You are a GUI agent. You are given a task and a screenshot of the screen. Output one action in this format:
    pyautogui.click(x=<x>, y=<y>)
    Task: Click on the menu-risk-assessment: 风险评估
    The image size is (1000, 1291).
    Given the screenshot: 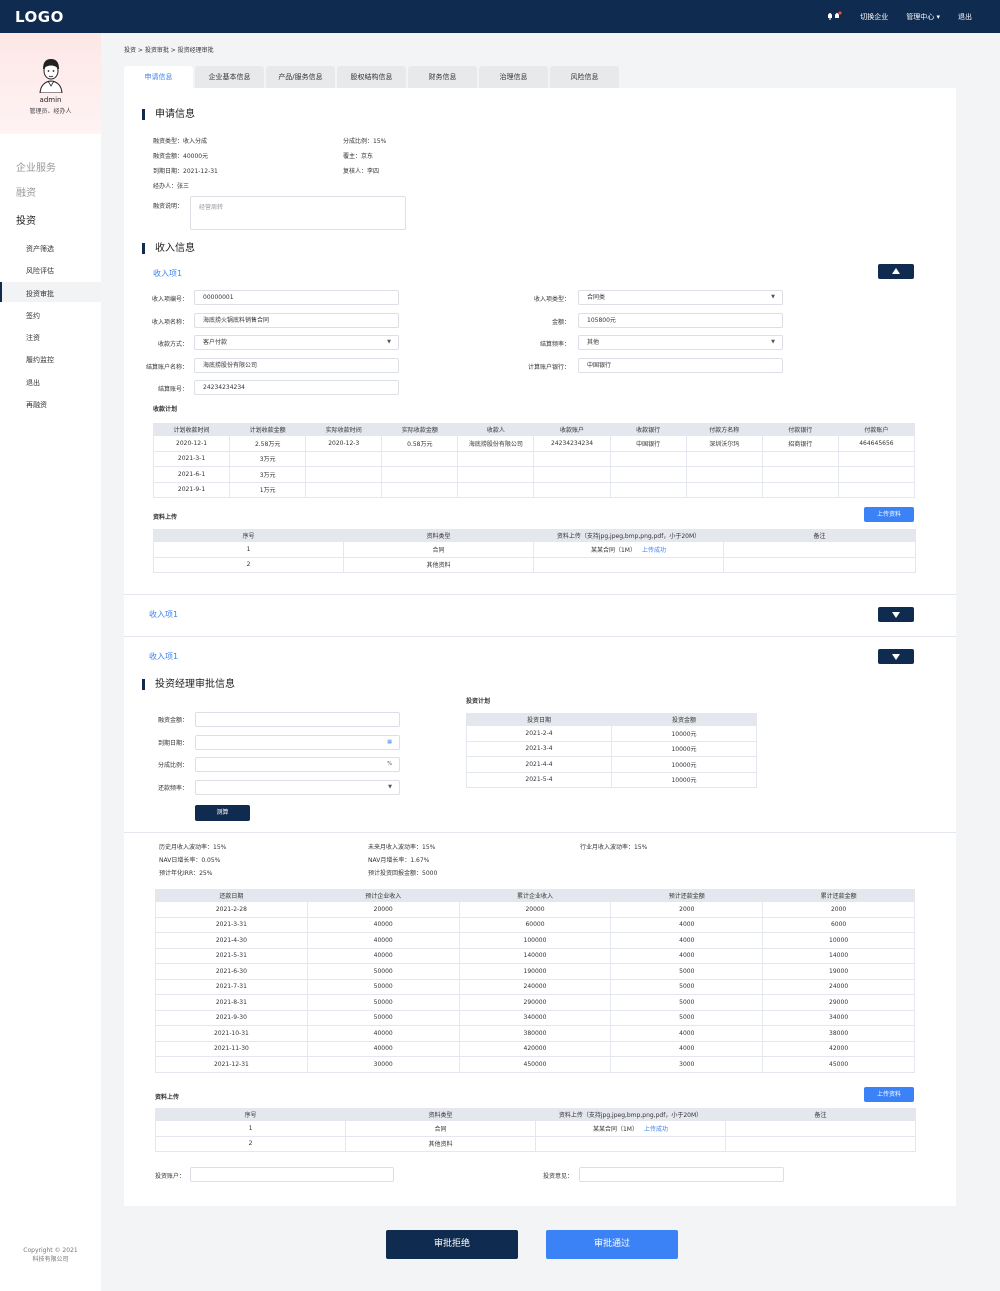 What is the action you would take?
    pyautogui.click(x=40, y=271)
    